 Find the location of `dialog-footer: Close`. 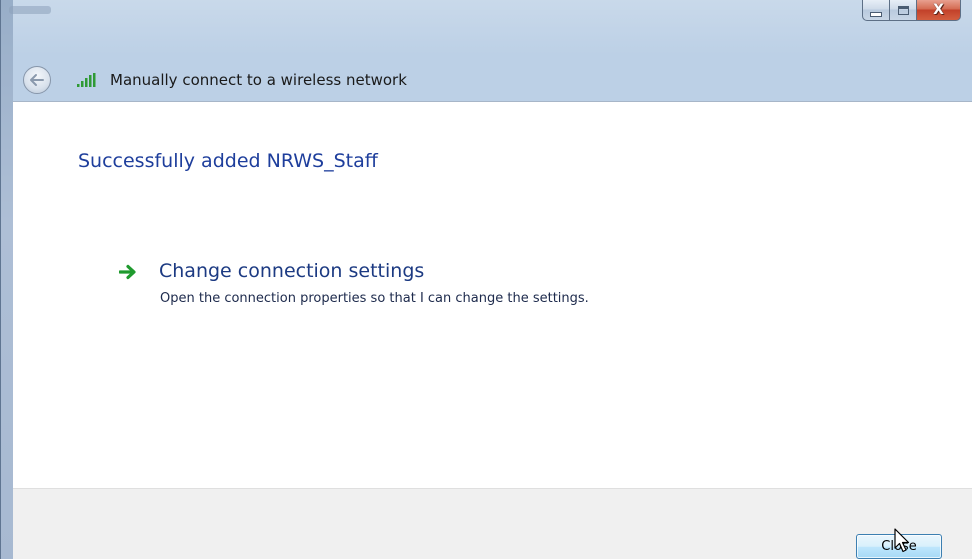

dialog-footer: Close is located at coordinates (492, 523).